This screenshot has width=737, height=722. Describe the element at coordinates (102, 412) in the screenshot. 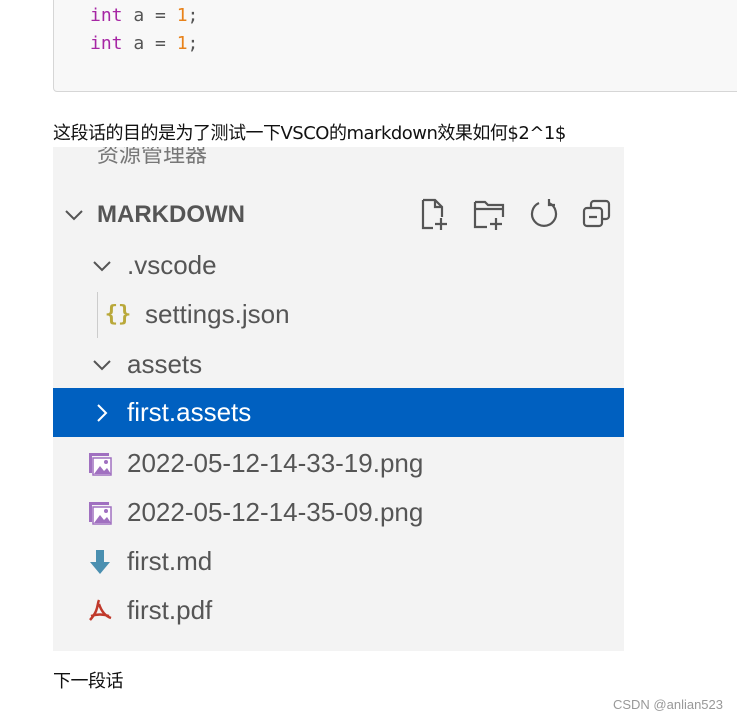

I see `chevron-right-icon` at that location.